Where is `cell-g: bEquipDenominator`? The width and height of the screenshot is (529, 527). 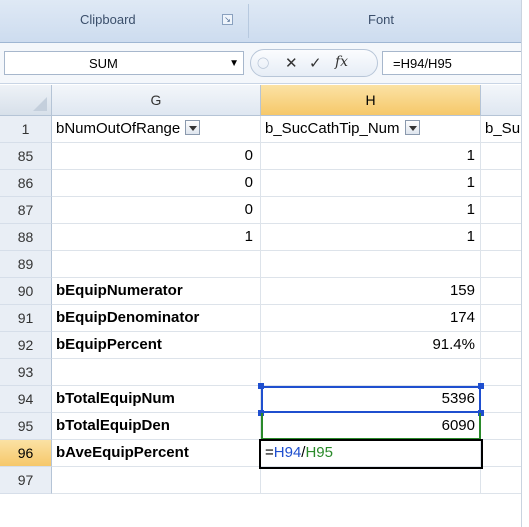
cell-g: bEquipDenominator is located at coordinates (156, 318).